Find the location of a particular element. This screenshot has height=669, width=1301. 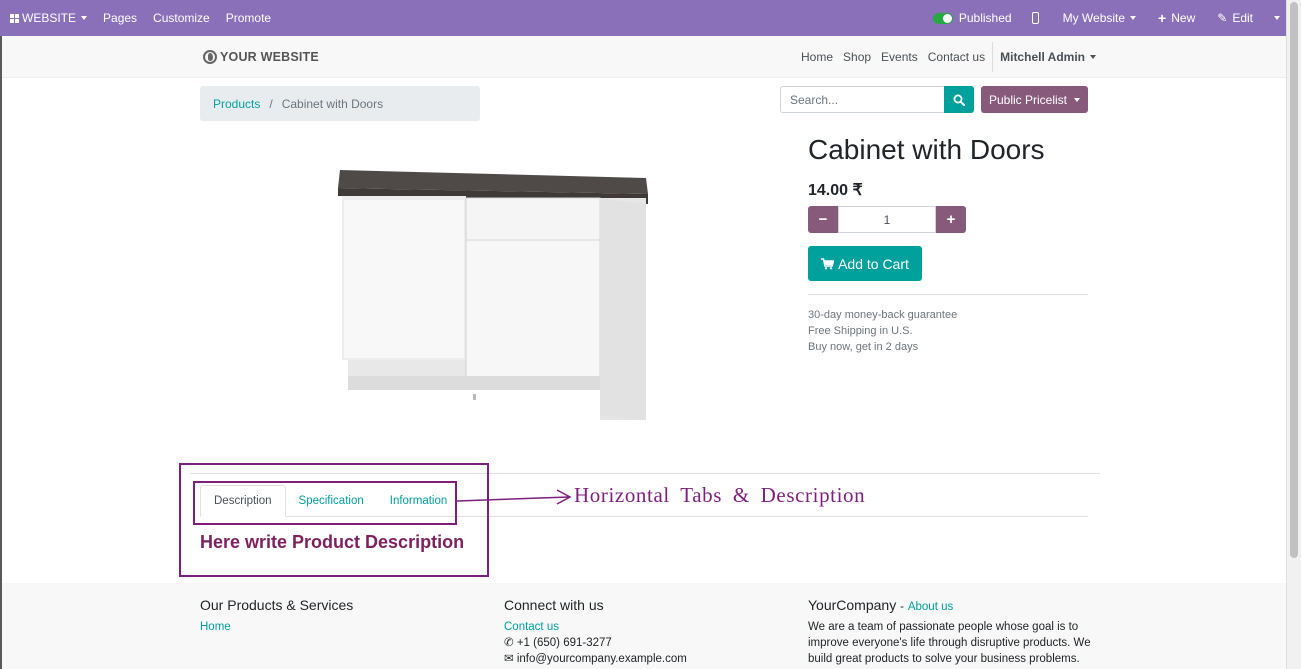

scrollbar-thumb is located at coordinates (1294, 280).